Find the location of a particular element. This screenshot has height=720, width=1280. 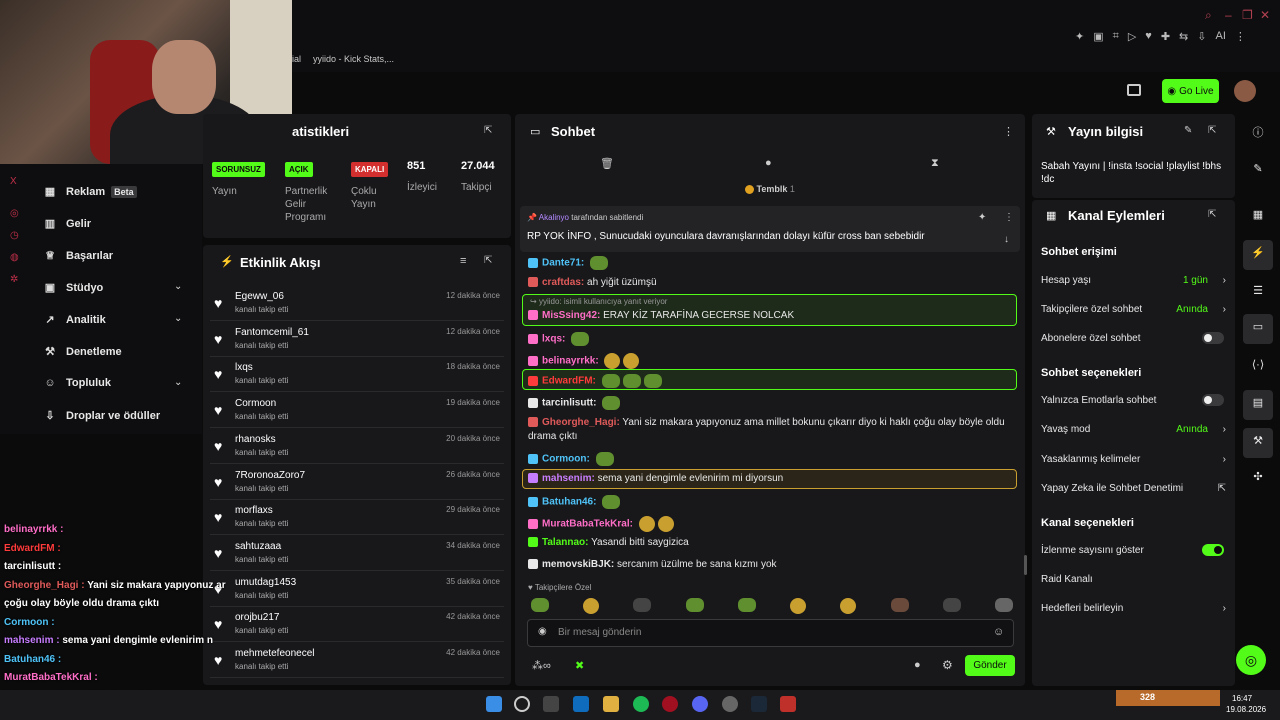

heart-icon: ♥ is located at coordinates (1148, 36).